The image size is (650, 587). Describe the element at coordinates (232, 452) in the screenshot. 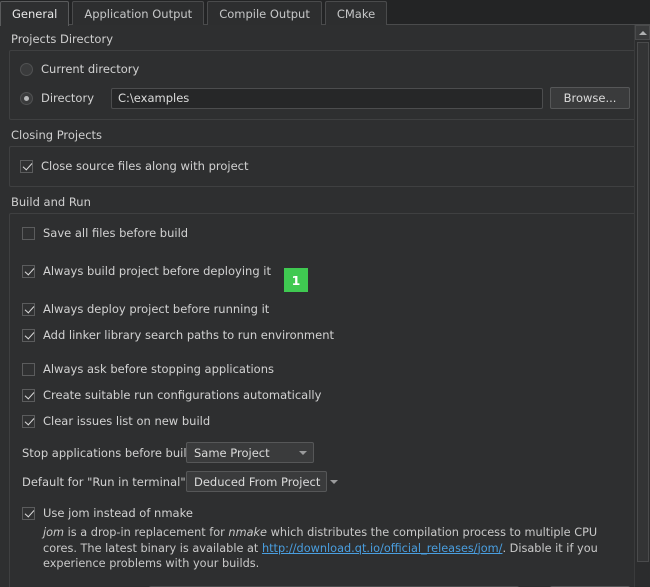

I see `stop-applications-combo-value: Same Project` at that location.